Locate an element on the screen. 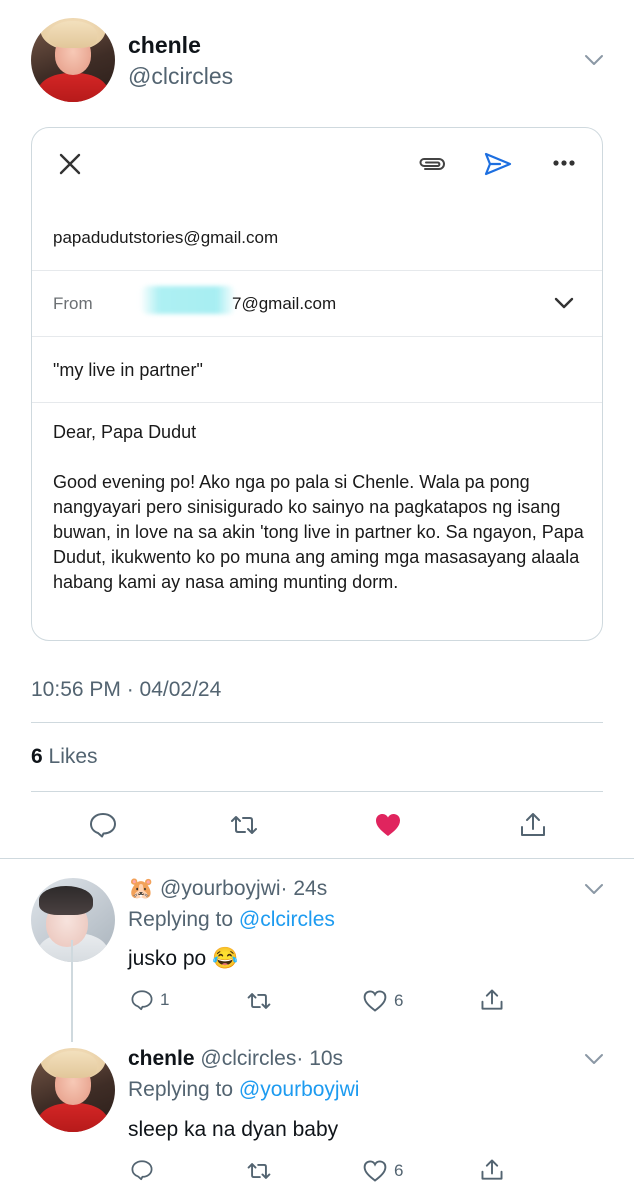 Image resolution: width=634 pixels, height=1200 pixels. reply-handle: @clcircles is located at coordinates (248, 1058).